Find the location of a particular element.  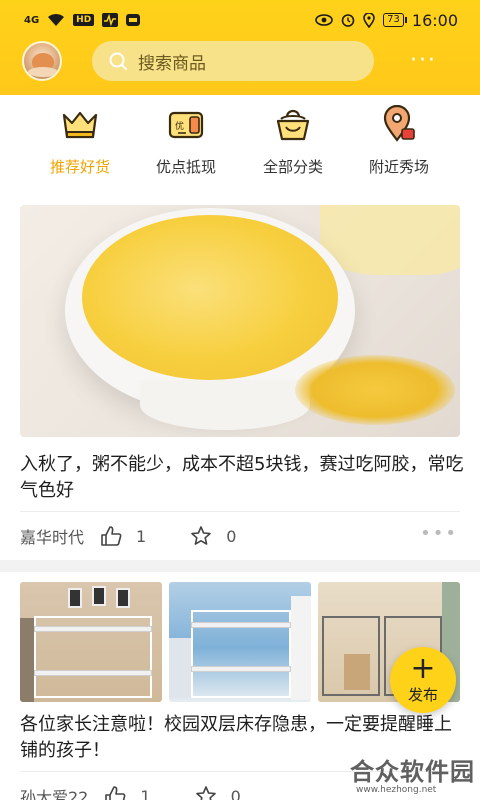

hd-icon: HD is located at coordinates (84, 20).